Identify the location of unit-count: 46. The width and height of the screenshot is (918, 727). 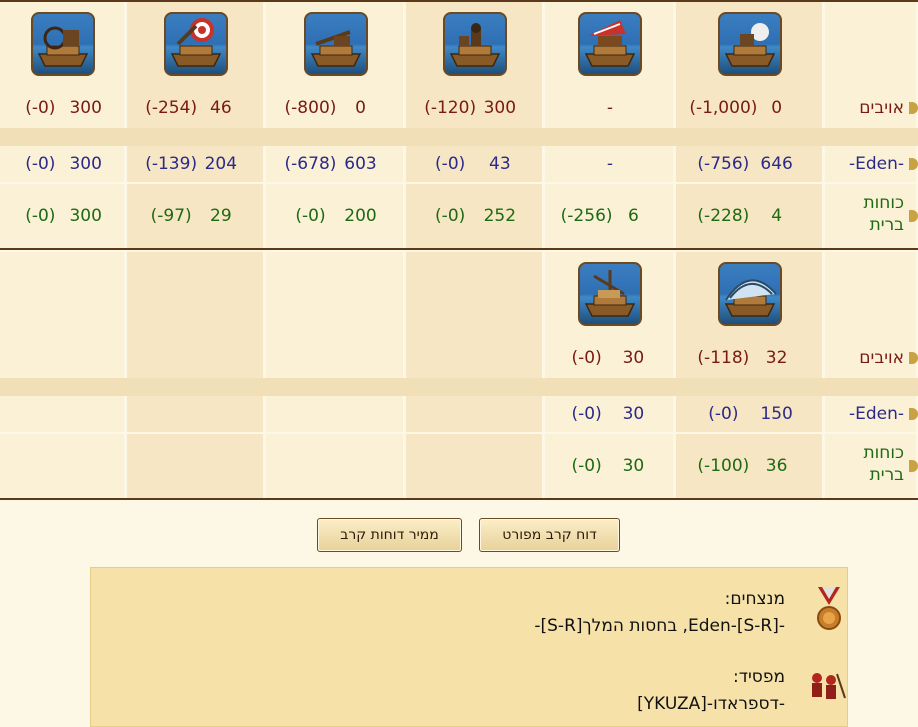
(221, 108).